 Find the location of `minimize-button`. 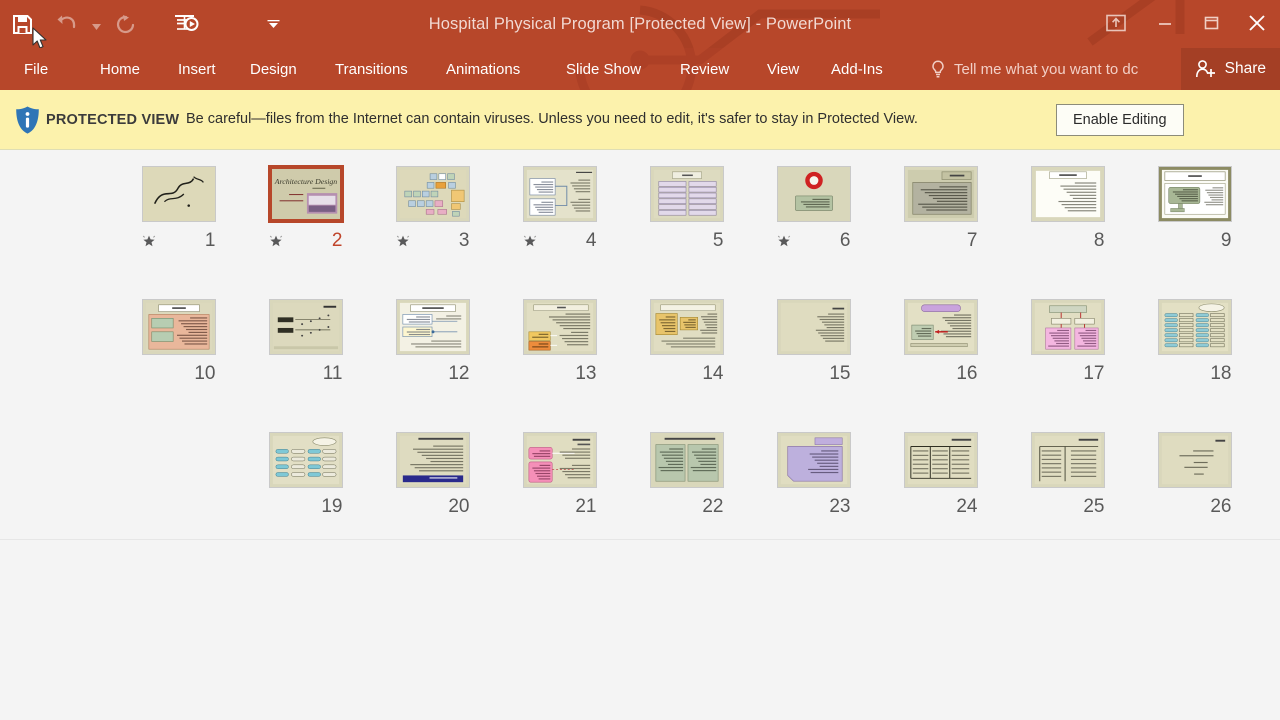

minimize-button is located at coordinates (1165, 23).